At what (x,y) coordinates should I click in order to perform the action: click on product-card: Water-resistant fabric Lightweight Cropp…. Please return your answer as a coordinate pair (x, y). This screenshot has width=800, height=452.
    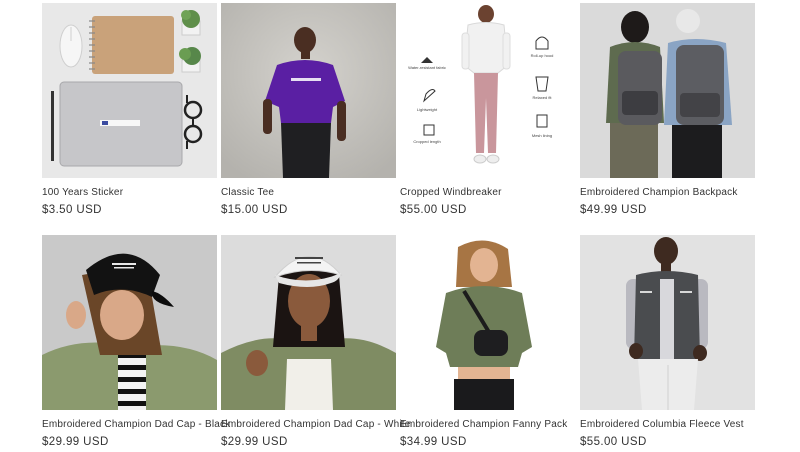
    Looking at the image, I should click on (487, 109).